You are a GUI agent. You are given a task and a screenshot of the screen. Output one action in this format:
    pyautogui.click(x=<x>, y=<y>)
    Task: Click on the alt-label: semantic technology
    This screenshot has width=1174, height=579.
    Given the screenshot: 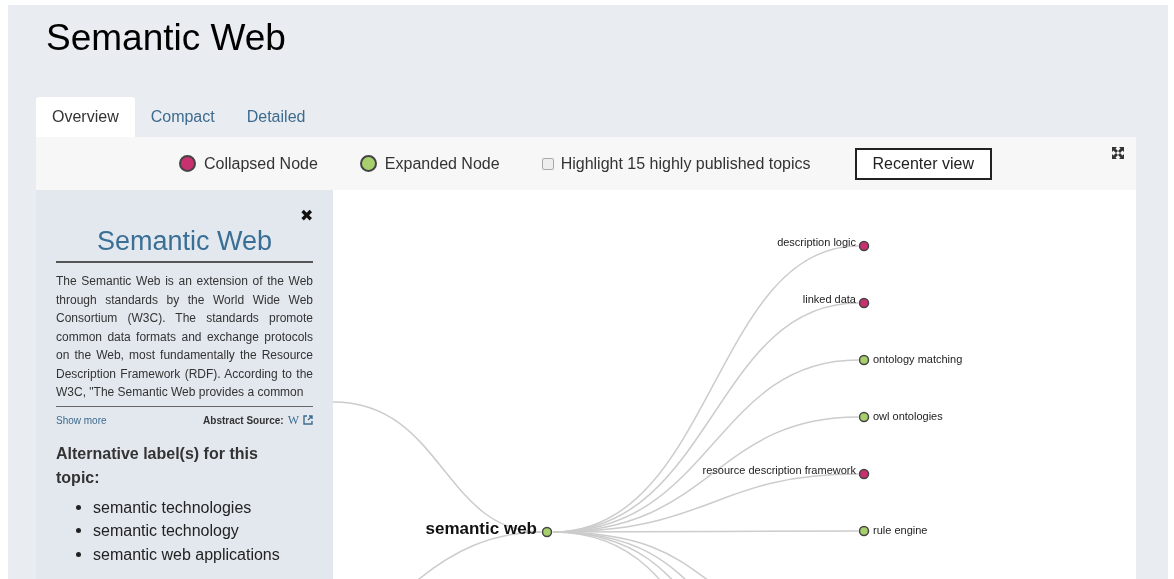 What is the action you would take?
    pyautogui.click(x=166, y=531)
    